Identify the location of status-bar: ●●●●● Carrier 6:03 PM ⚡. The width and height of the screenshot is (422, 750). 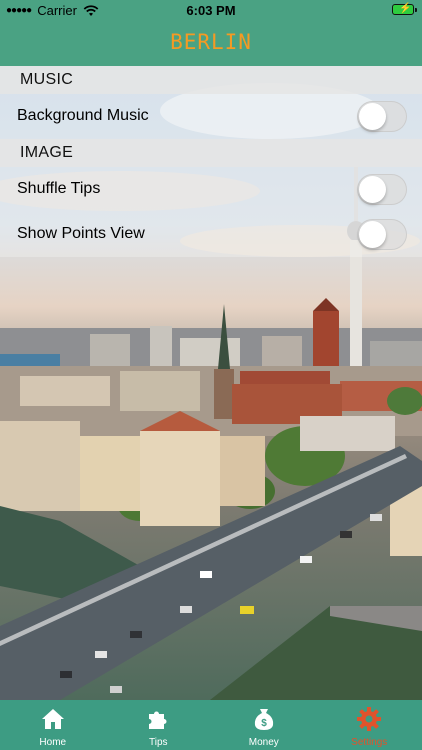
(211, 11).